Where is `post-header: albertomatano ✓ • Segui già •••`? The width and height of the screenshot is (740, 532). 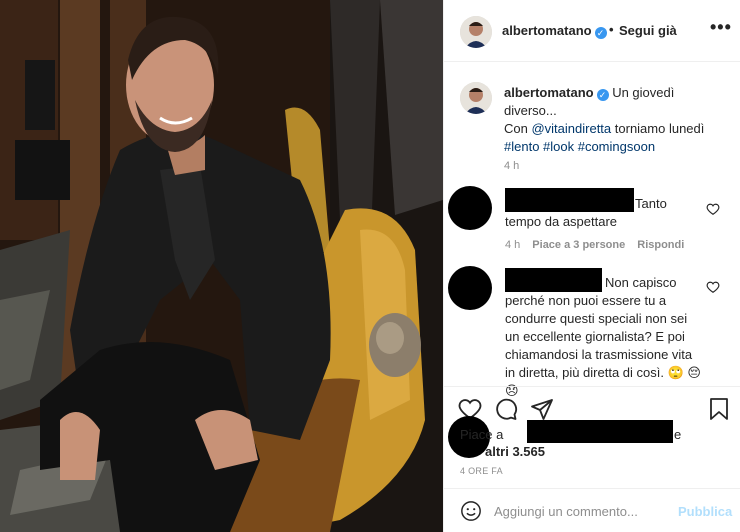
post-header: albertomatano ✓ • Segui già ••• is located at coordinates (592, 31).